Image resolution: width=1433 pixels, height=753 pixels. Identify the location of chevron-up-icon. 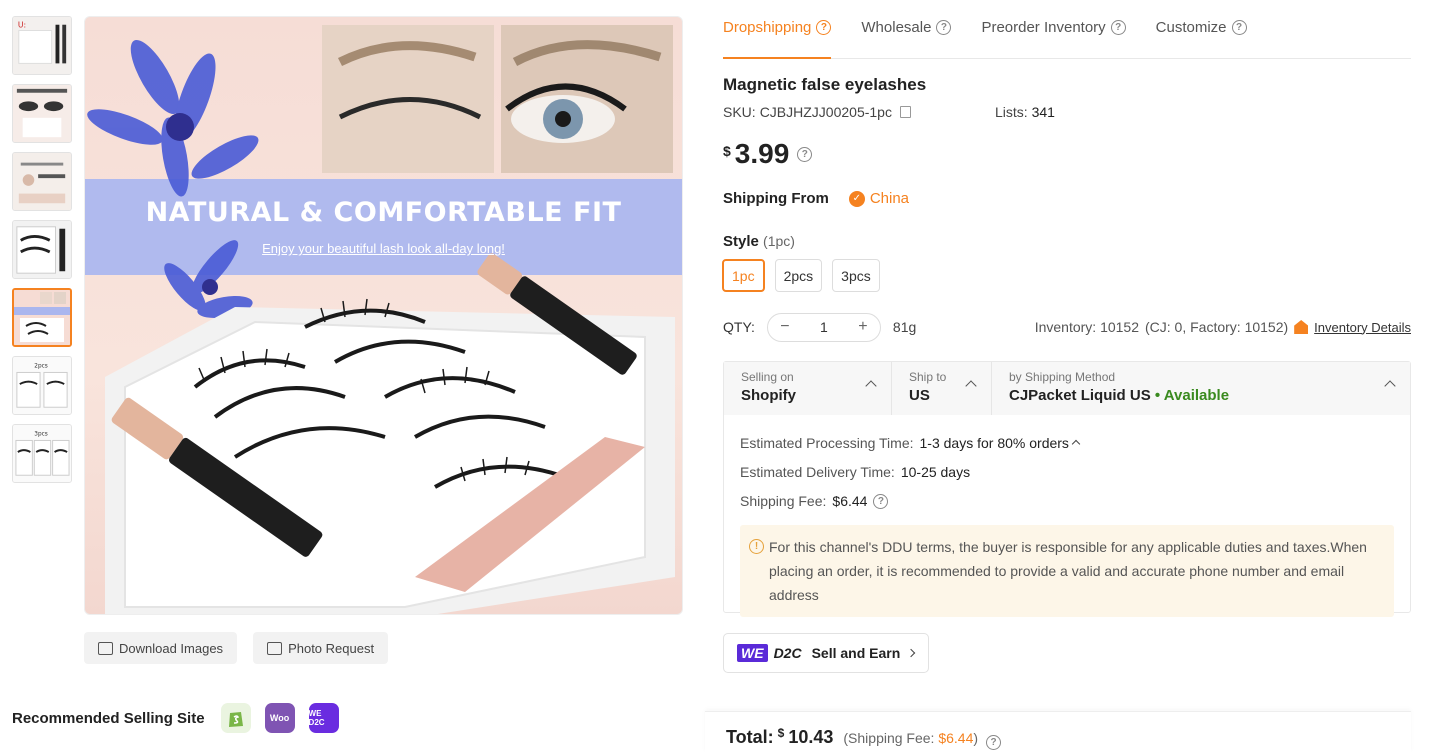
(1076, 444).